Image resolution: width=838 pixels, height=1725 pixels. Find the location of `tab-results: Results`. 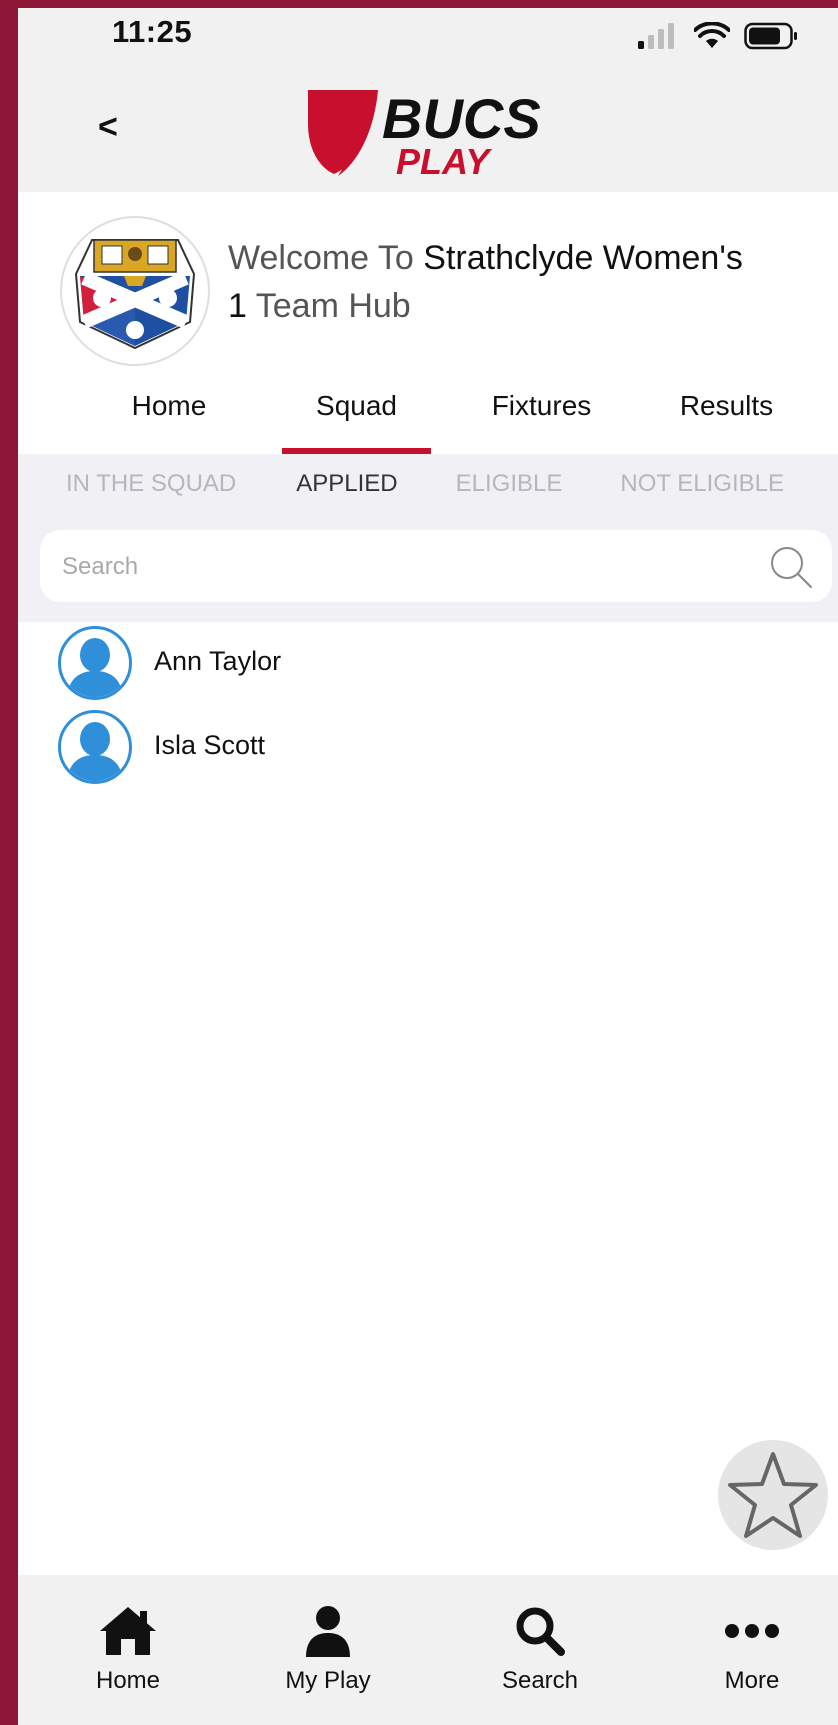

tab-results: Results is located at coordinates (726, 416).